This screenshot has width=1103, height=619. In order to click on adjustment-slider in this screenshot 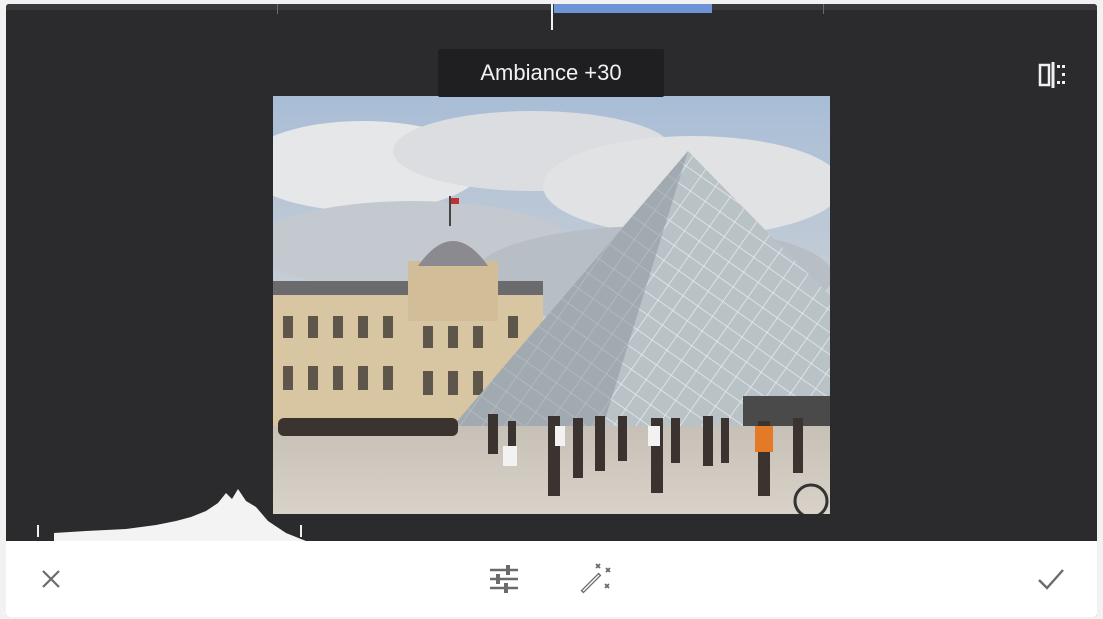, I will do `click(551, 17)`.